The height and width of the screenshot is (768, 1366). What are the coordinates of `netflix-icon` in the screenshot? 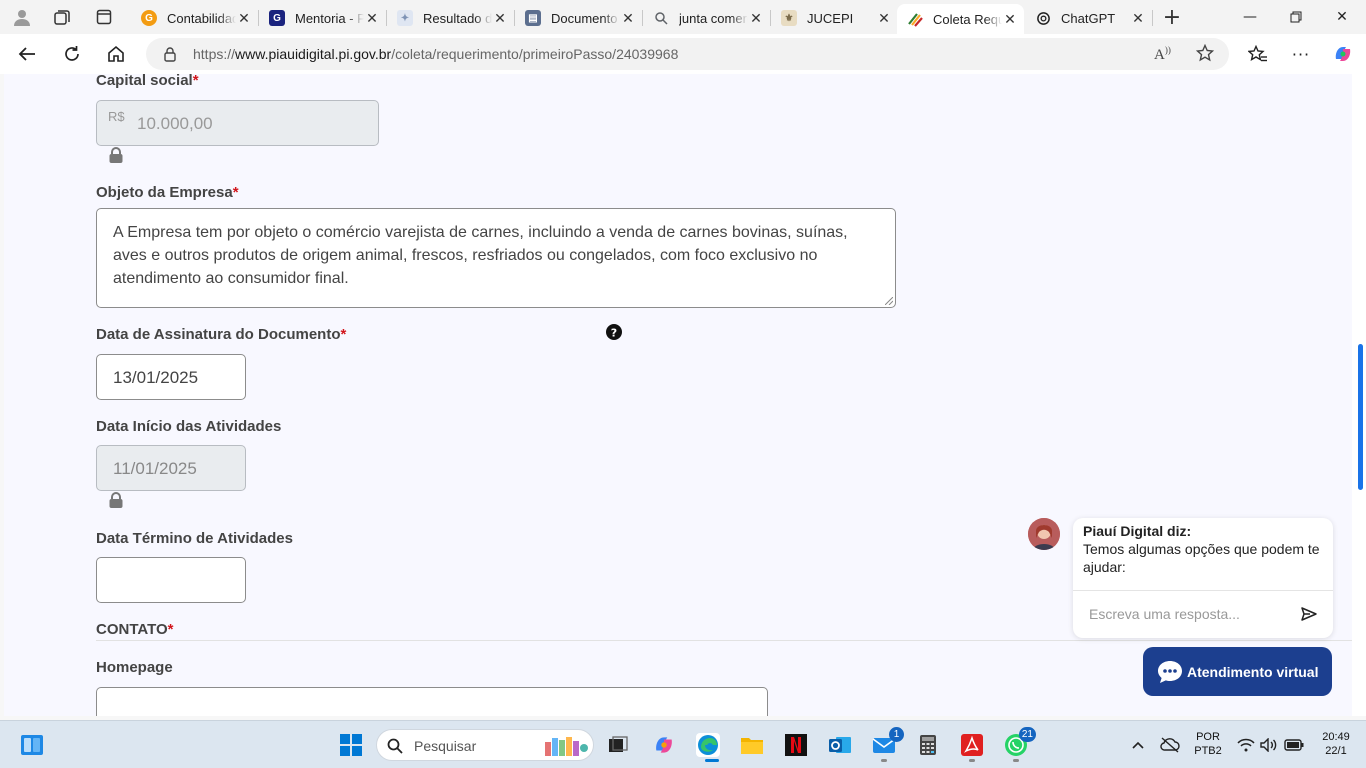 It's located at (796, 745).